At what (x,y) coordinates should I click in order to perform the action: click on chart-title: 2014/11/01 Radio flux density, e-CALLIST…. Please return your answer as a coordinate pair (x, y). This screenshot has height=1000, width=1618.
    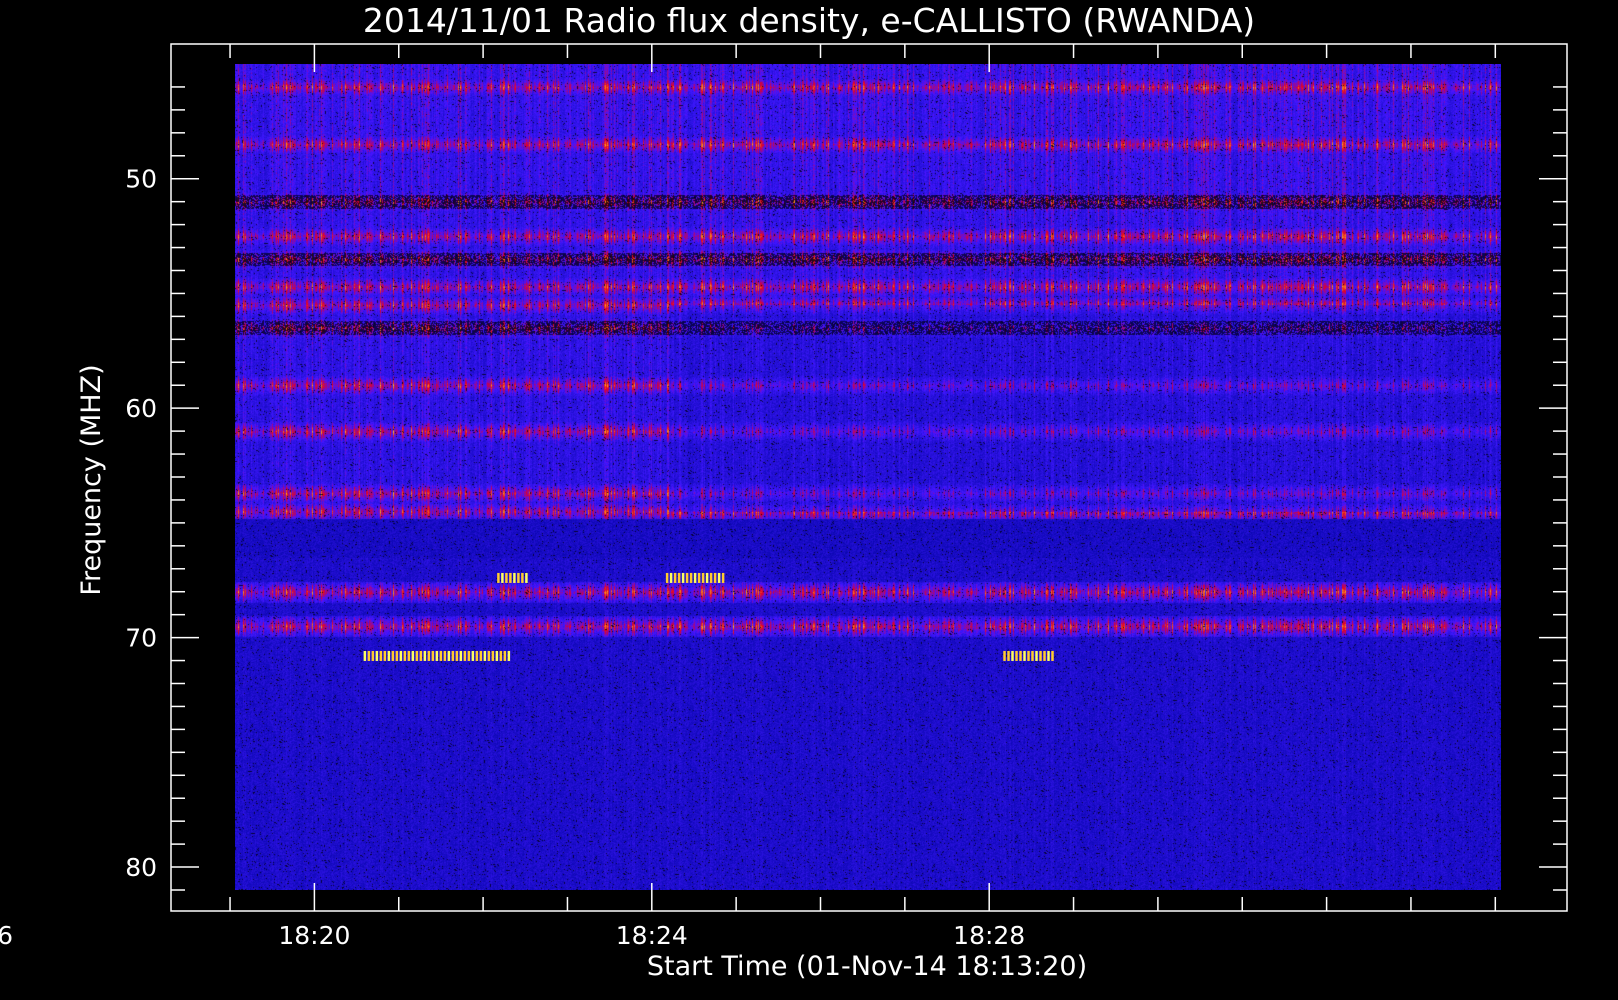
    Looking at the image, I should click on (809, 20).